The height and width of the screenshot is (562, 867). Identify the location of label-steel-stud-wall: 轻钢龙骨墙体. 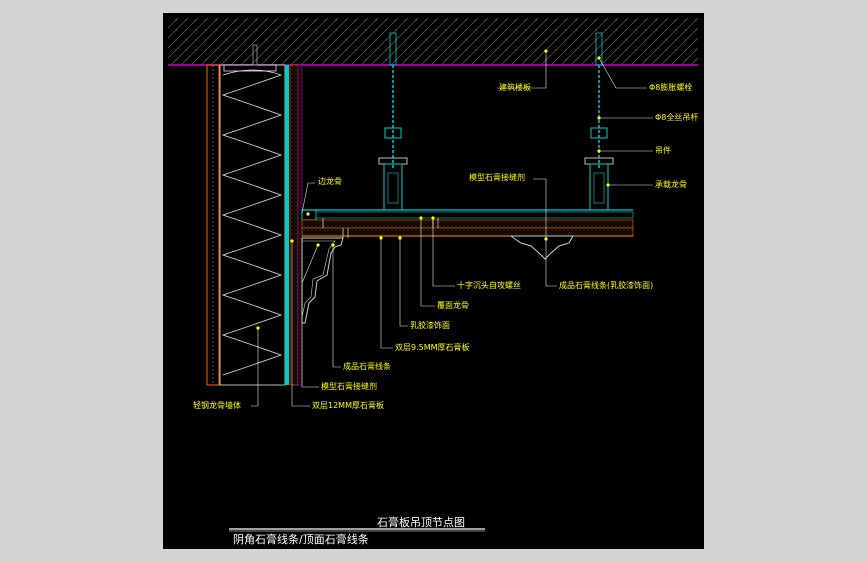
(217, 405).